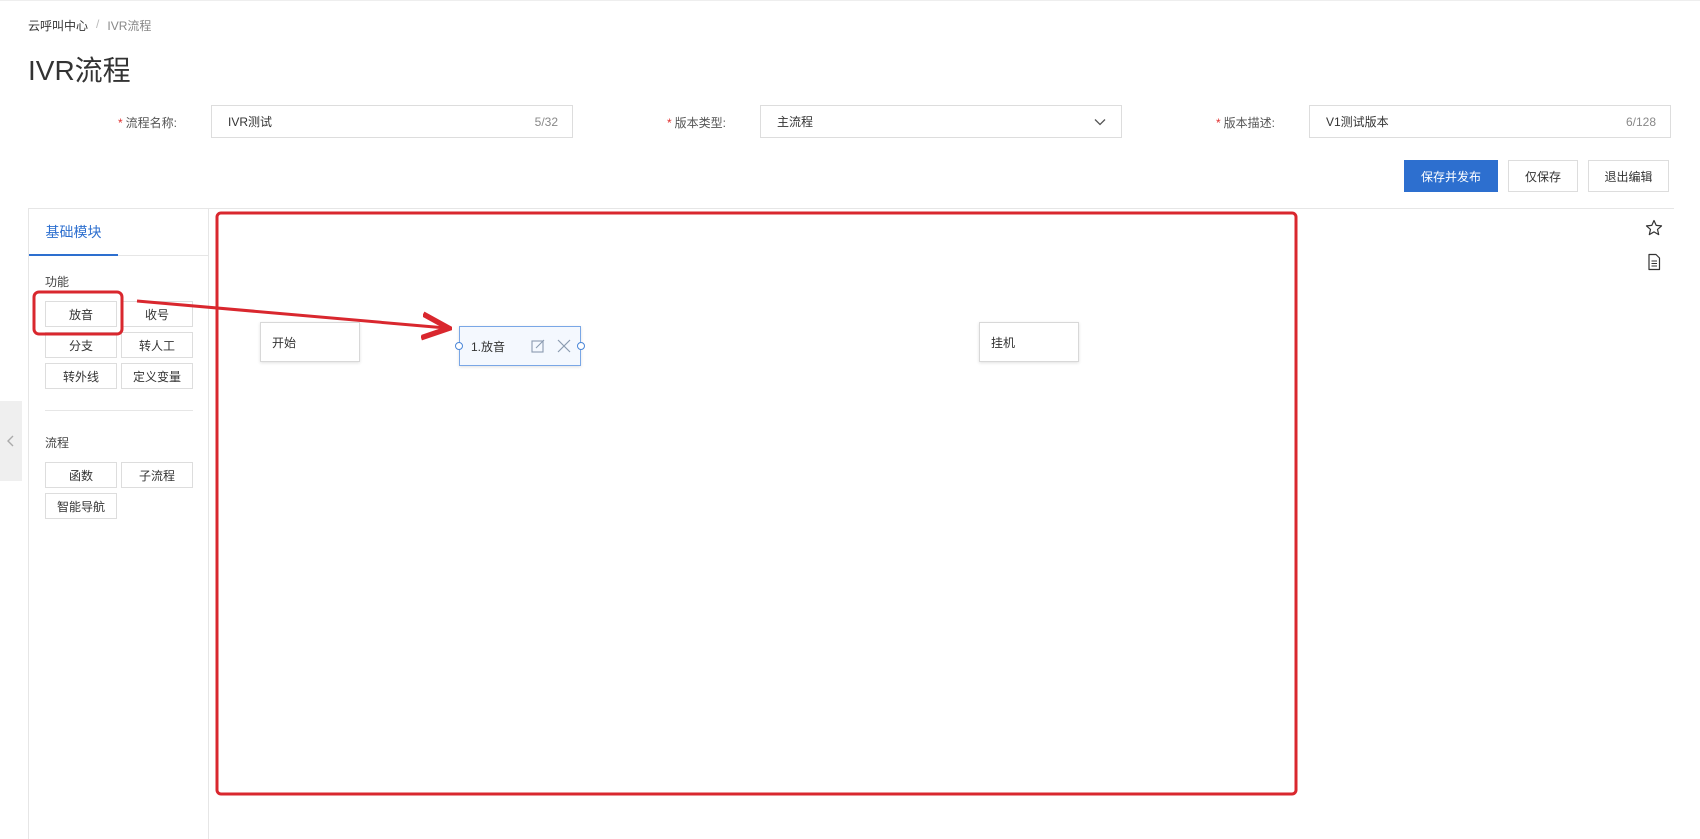  I want to click on chevron-left-icon, so click(10, 441).